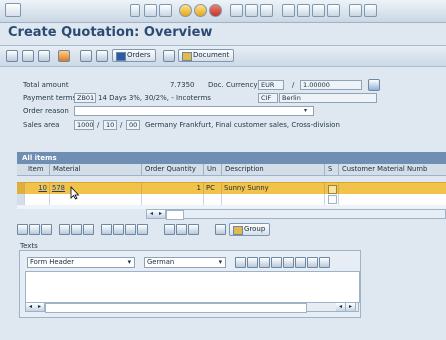 This screenshot has height=340, width=446. Describe the element at coordinates (22, 229) in the screenshot. I see `item-detail-icon` at that location.